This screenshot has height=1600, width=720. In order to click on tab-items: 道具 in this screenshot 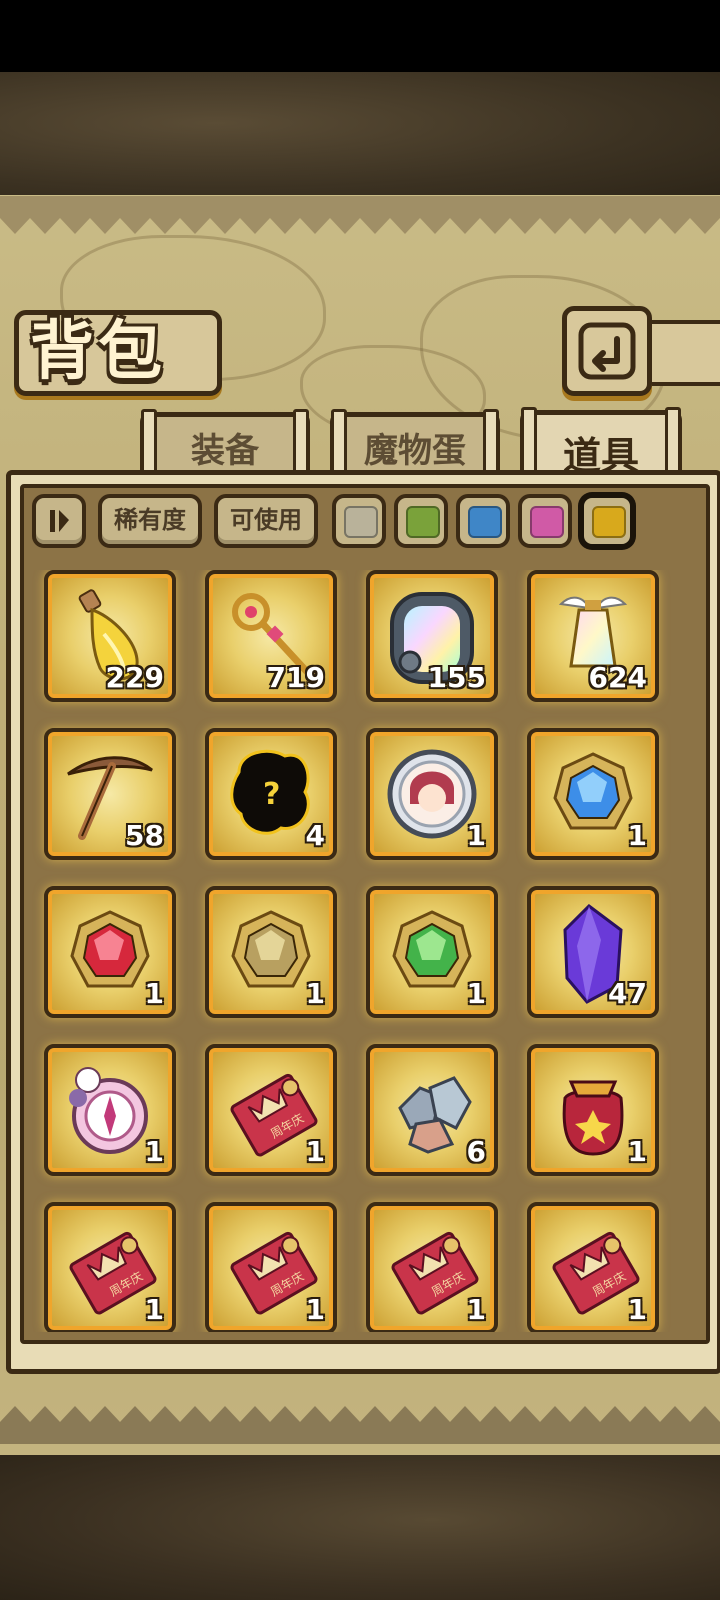, I will do `click(601, 446)`.